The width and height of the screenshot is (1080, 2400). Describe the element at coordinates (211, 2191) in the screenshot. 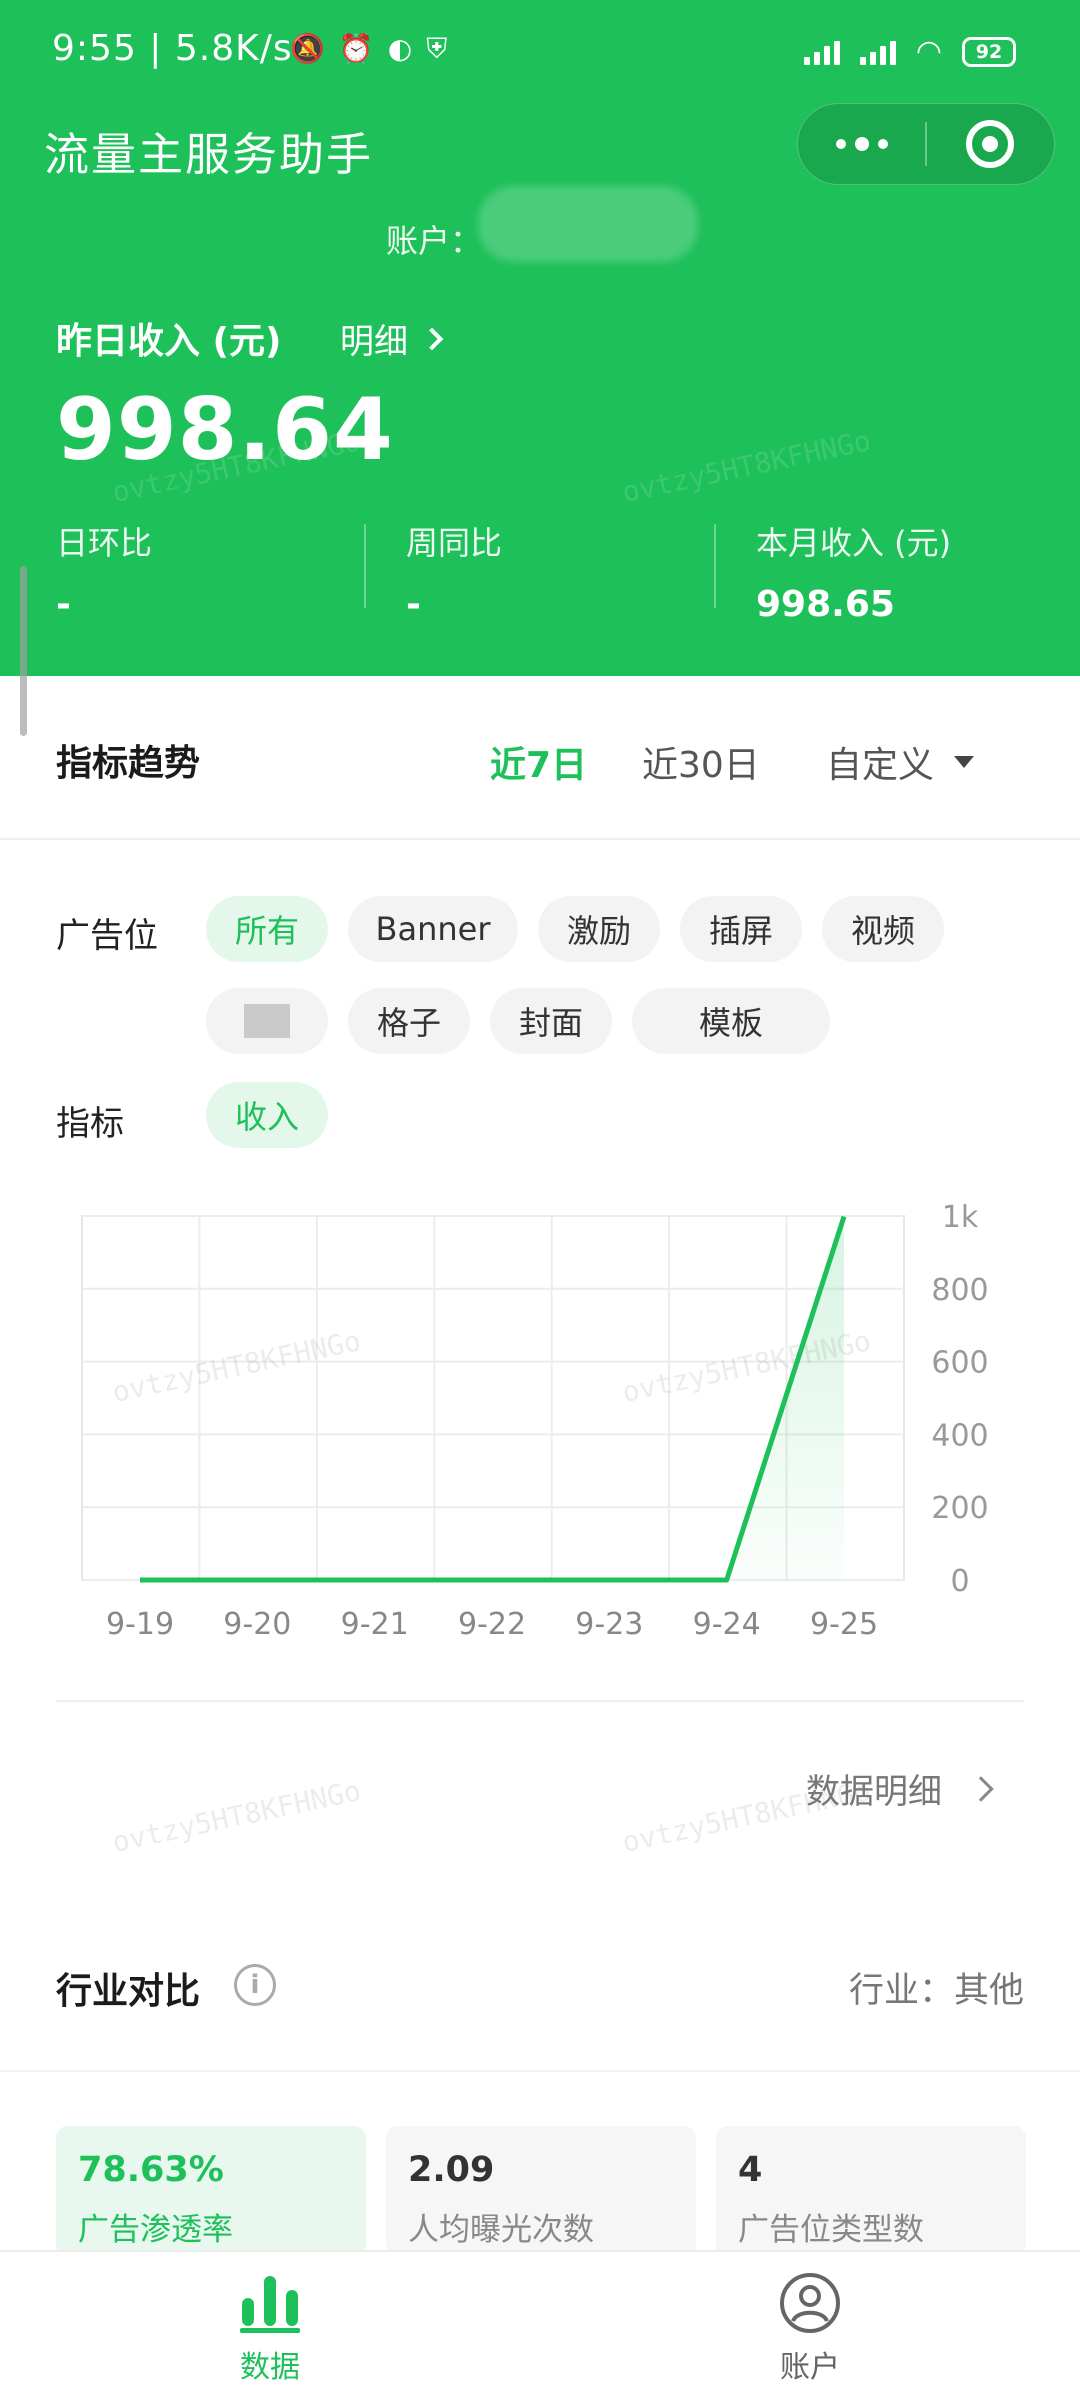

I see `stat-card-penetration: 78.63% 广告渗透率` at that location.